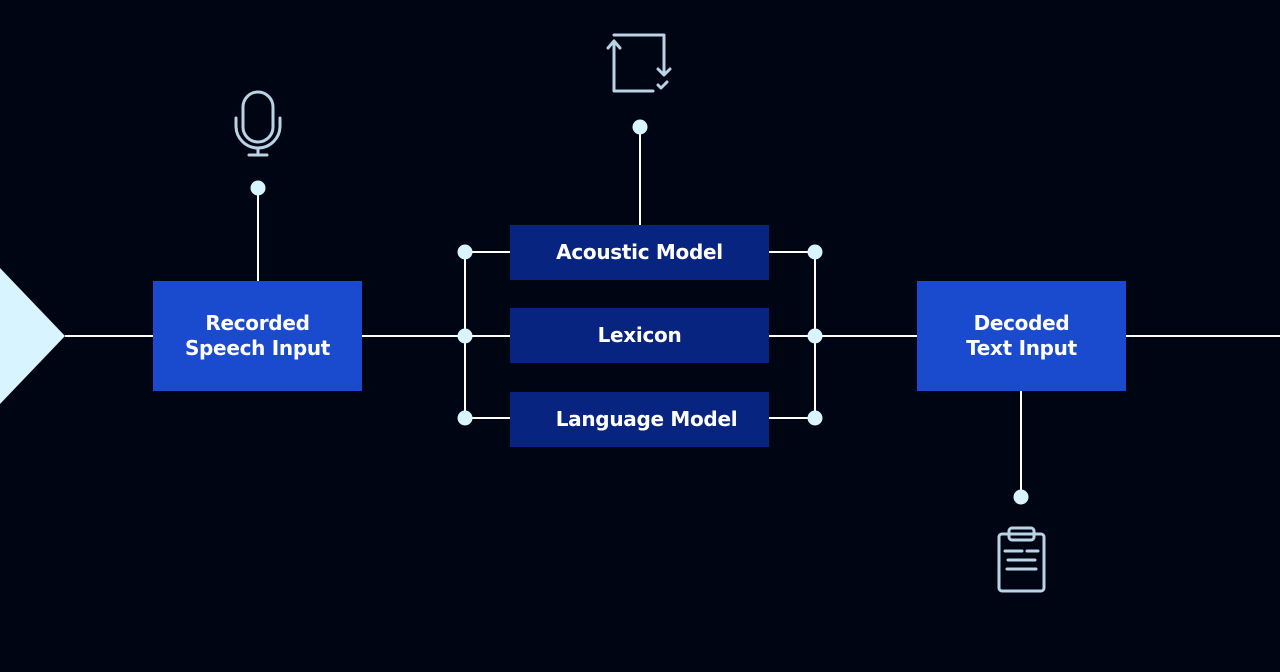 The image size is (1280, 672). I want to click on node-label: Speech Input, so click(257, 348).